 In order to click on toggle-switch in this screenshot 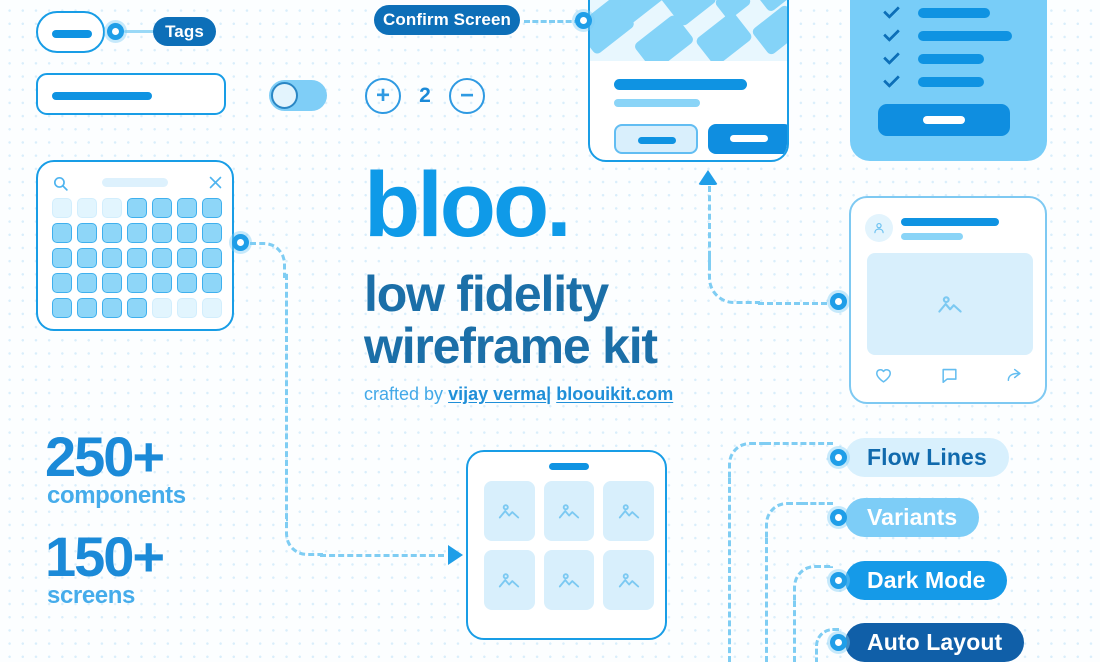, I will do `click(298, 95)`.